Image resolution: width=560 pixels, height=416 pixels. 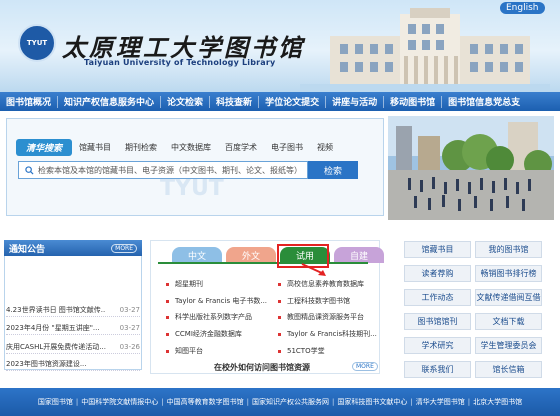 What do you see at coordinates (205, 402) in the screenshot?
I see `footer-link: 中国高等教育数字图书馆` at bounding box center [205, 402].